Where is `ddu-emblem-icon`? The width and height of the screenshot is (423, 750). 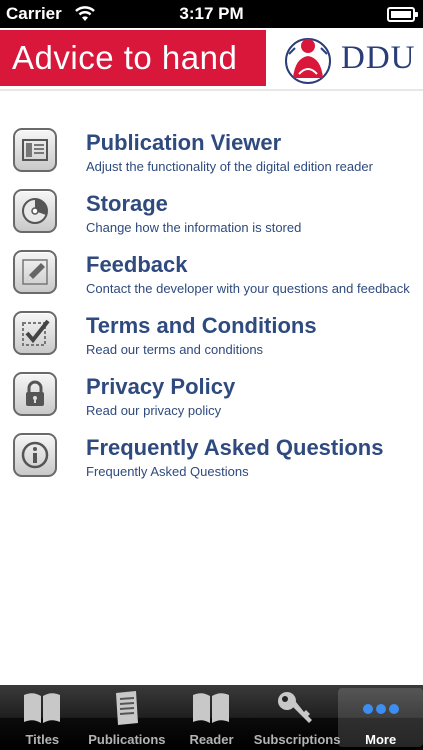
ddu-emblem-icon is located at coordinates (308, 61).